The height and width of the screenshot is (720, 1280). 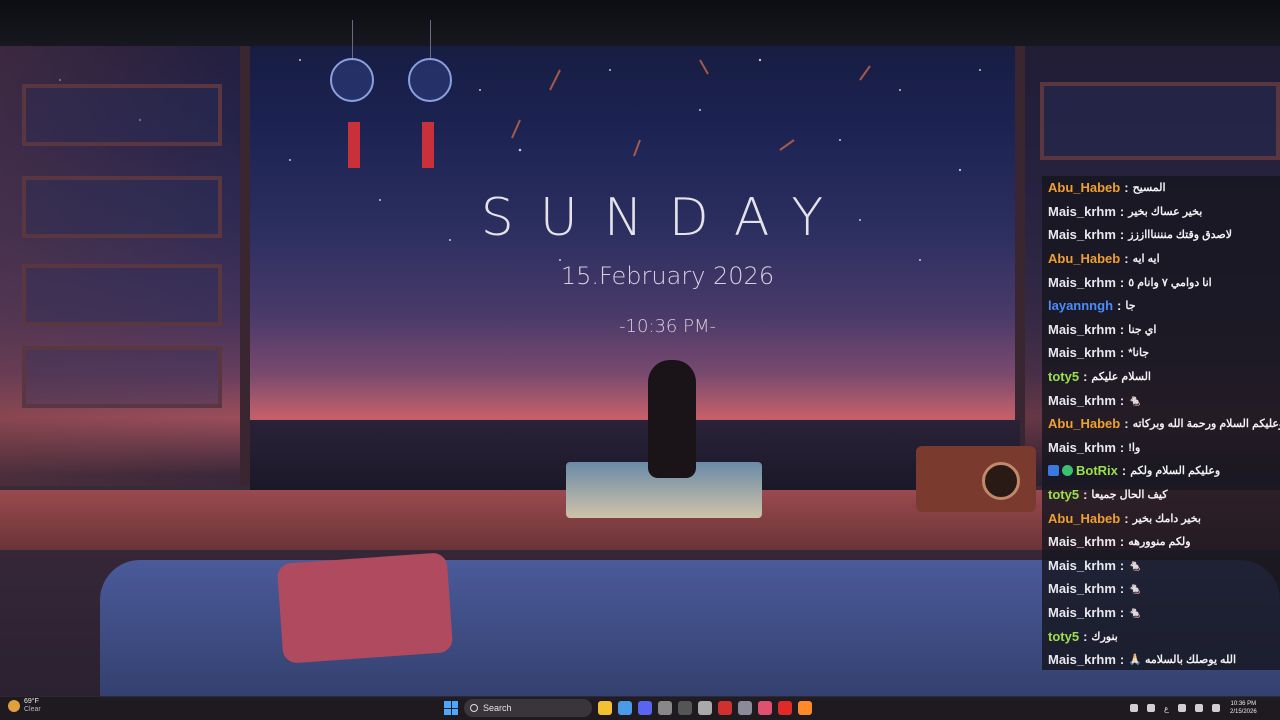 What do you see at coordinates (1161, 235) in the screenshot?
I see `chat-message: Mais_krhm: لاصدق وقتك منننناااززز` at bounding box center [1161, 235].